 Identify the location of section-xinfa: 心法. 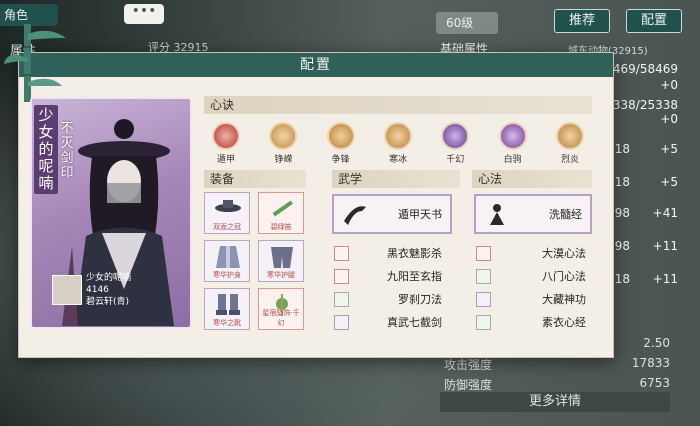
(532, 179).